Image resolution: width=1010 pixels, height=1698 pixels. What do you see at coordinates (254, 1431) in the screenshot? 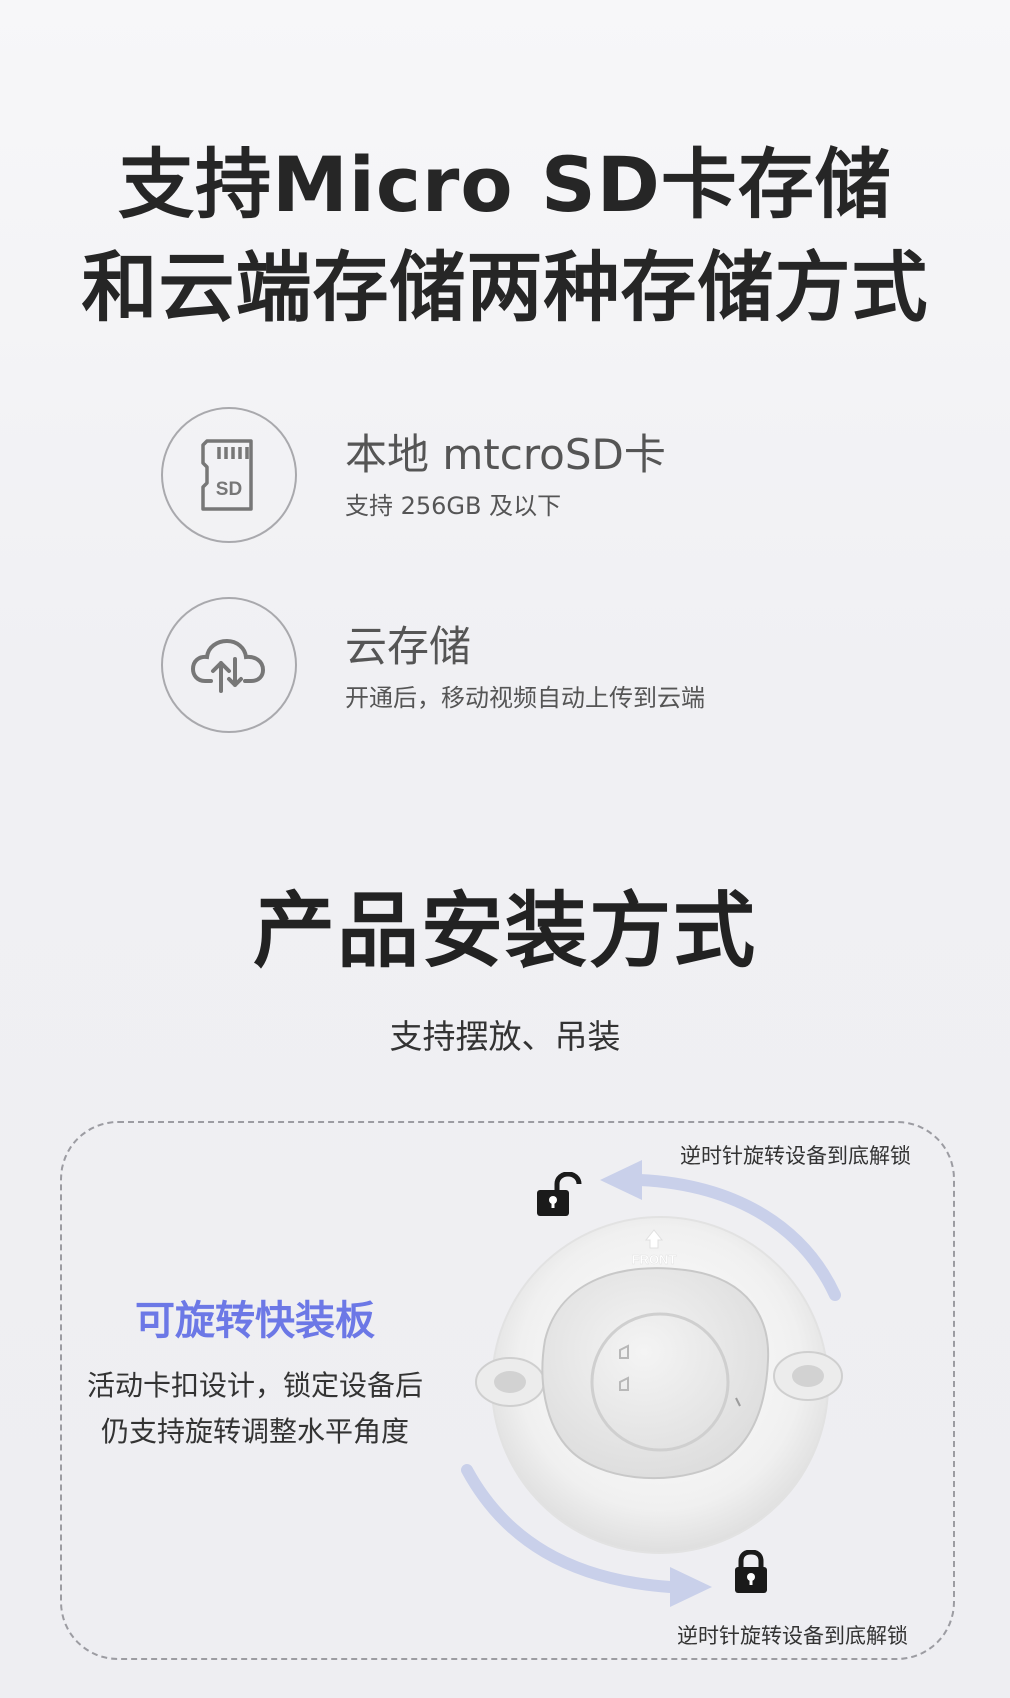
I see `plate-desc-line2: 仍支持旋转调整水平角度` at bounding box center [254, 1431].